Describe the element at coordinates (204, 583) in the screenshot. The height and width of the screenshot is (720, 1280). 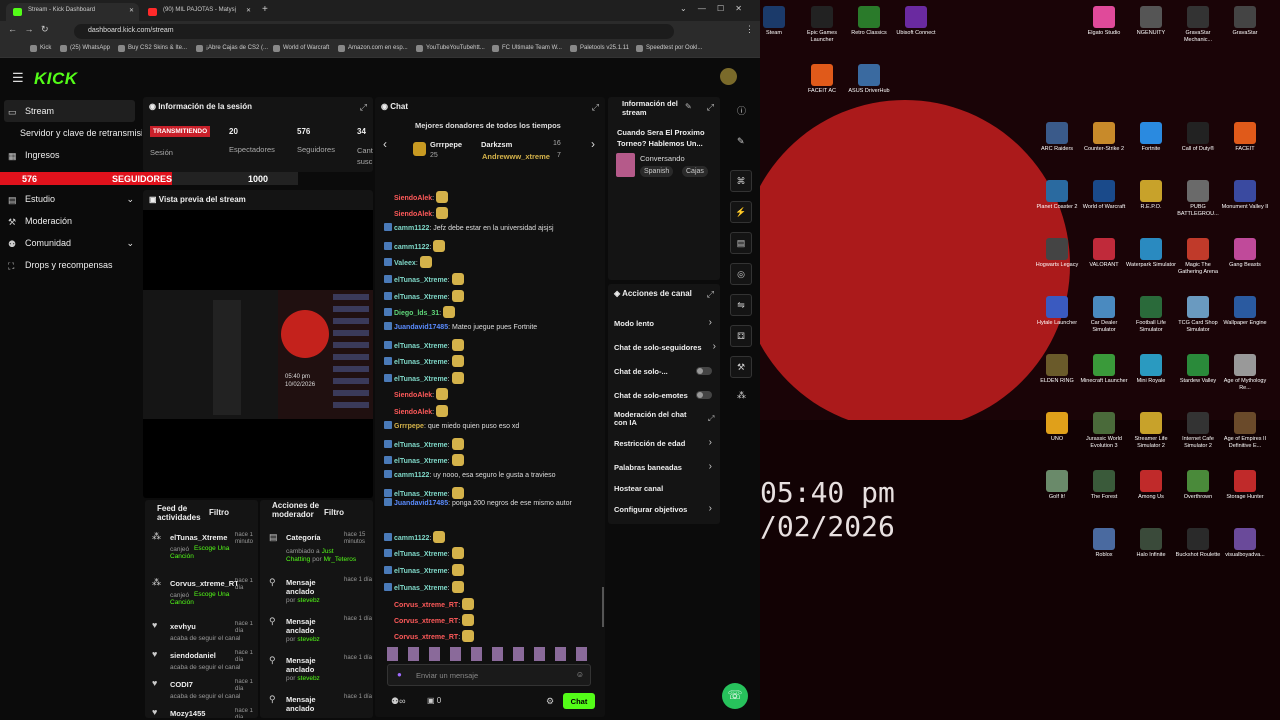
I see `feed-user: Corvus_xtreme_RT` at that location.